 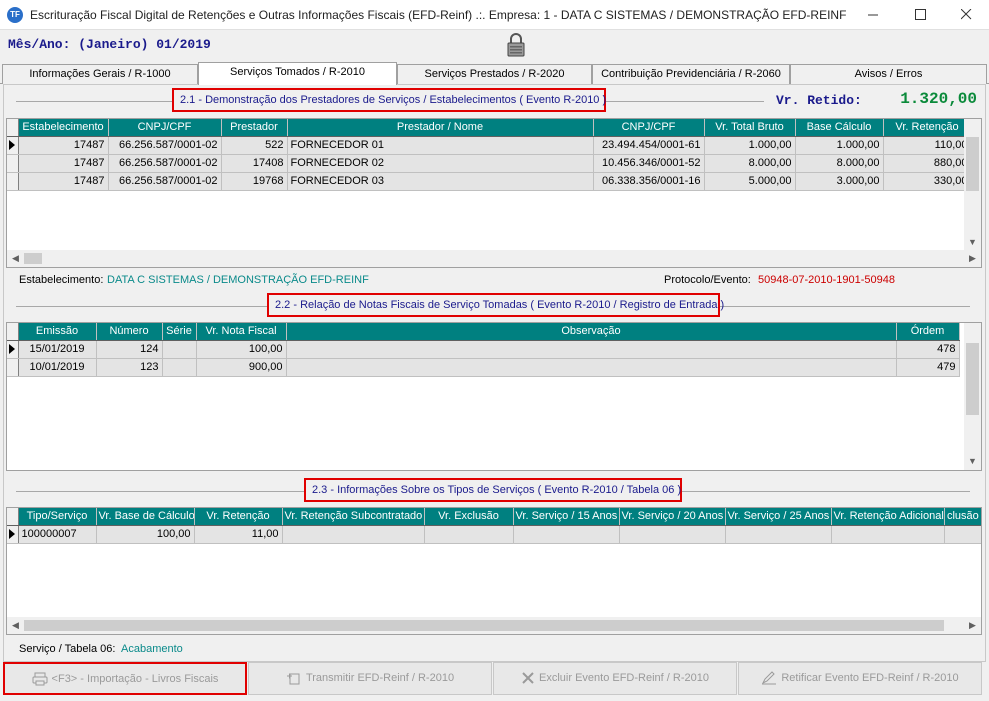 I want to click on cell: FORNECEDOR 03, so click(x=440, y=181).